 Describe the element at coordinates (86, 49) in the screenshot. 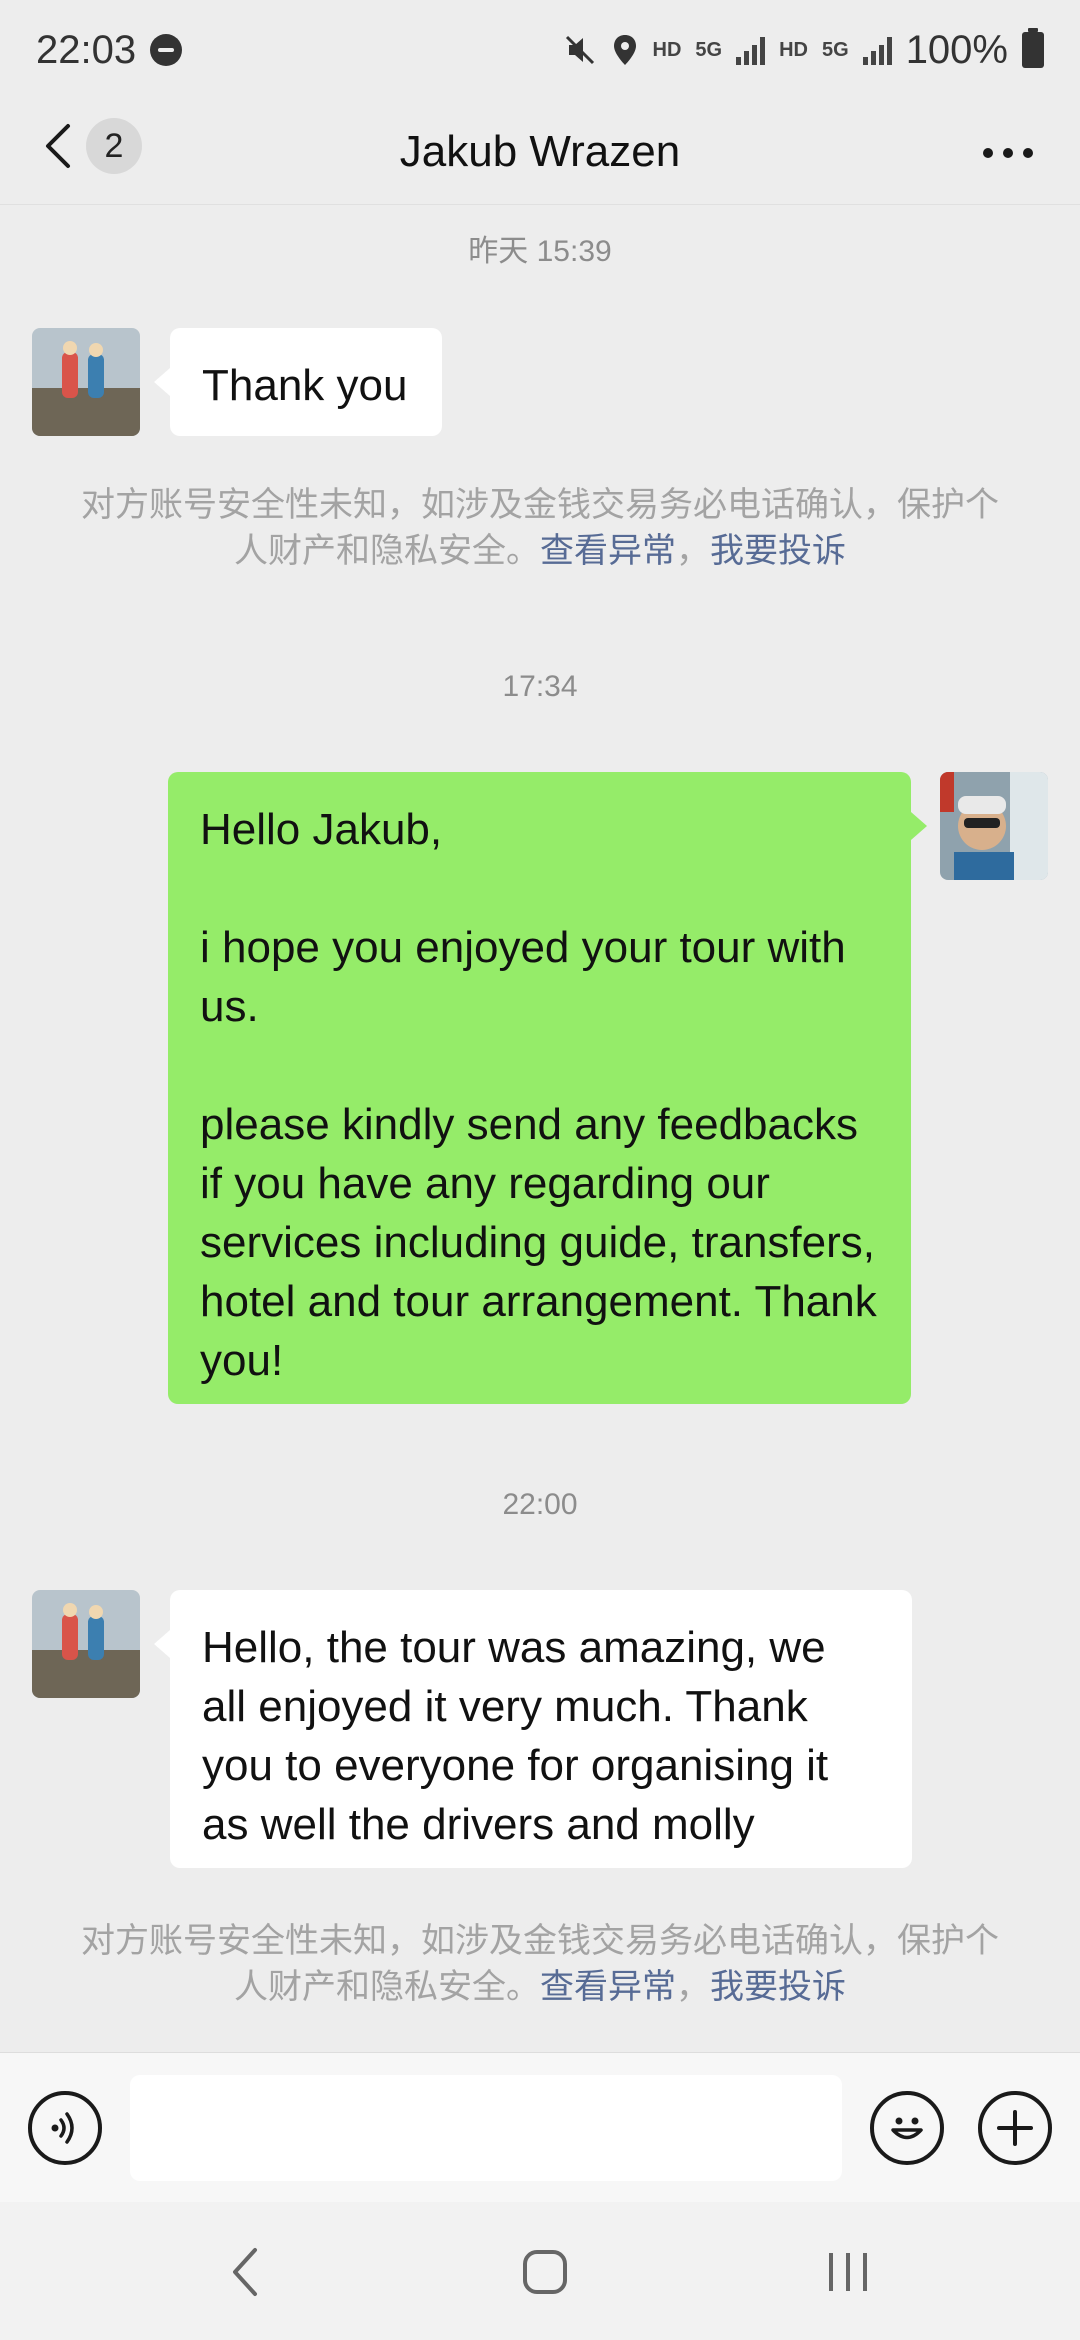

I see `status-time: 22:03` at that location.